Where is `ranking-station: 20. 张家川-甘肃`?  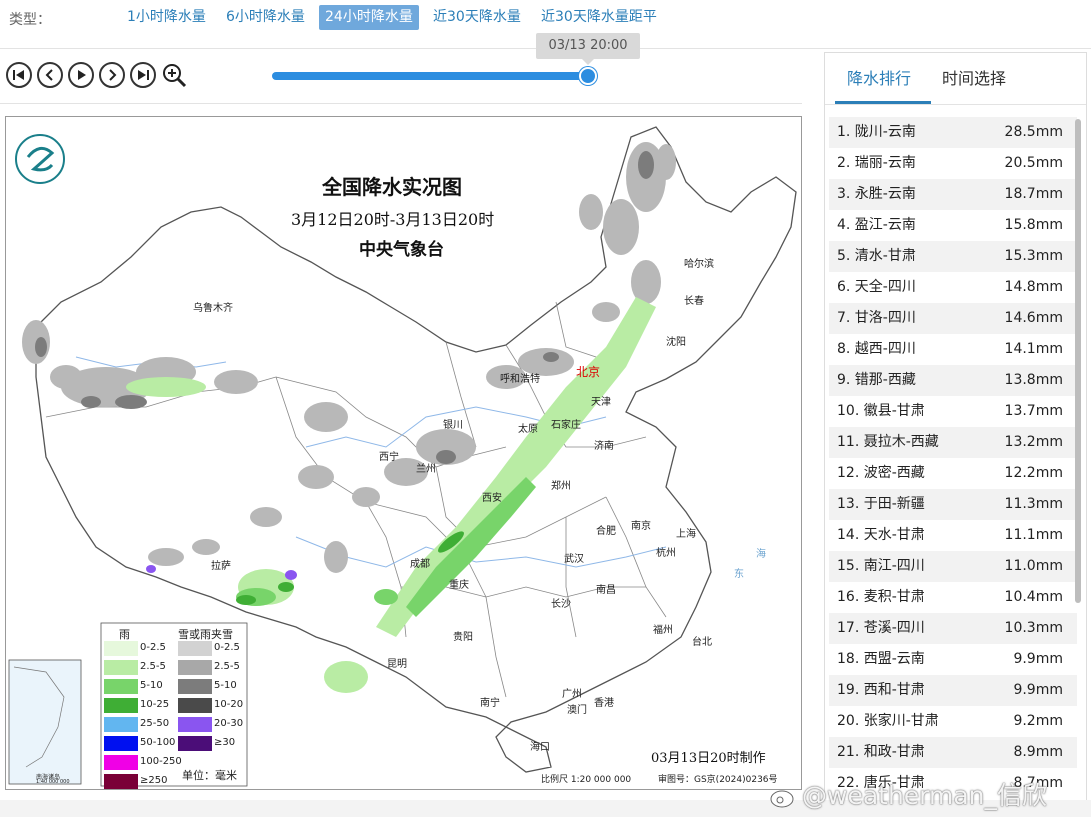
ranking-station: 20. 张家川-甘肃 is located at coordinates (888, 721).